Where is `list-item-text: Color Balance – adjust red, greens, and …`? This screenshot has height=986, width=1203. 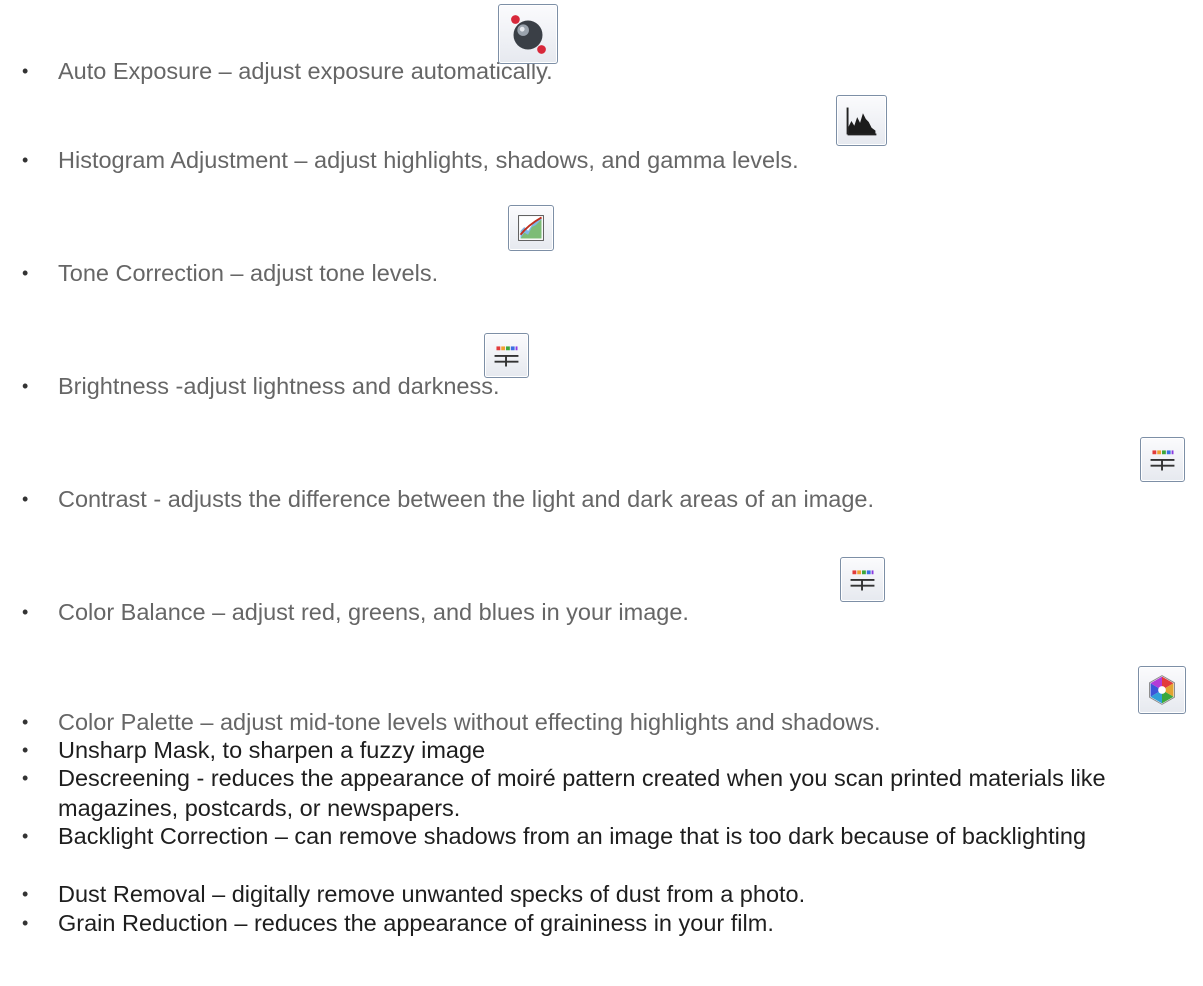 list-item-text: Color Balance – adjust red, greens, and … is located at coordinates (373, 612).